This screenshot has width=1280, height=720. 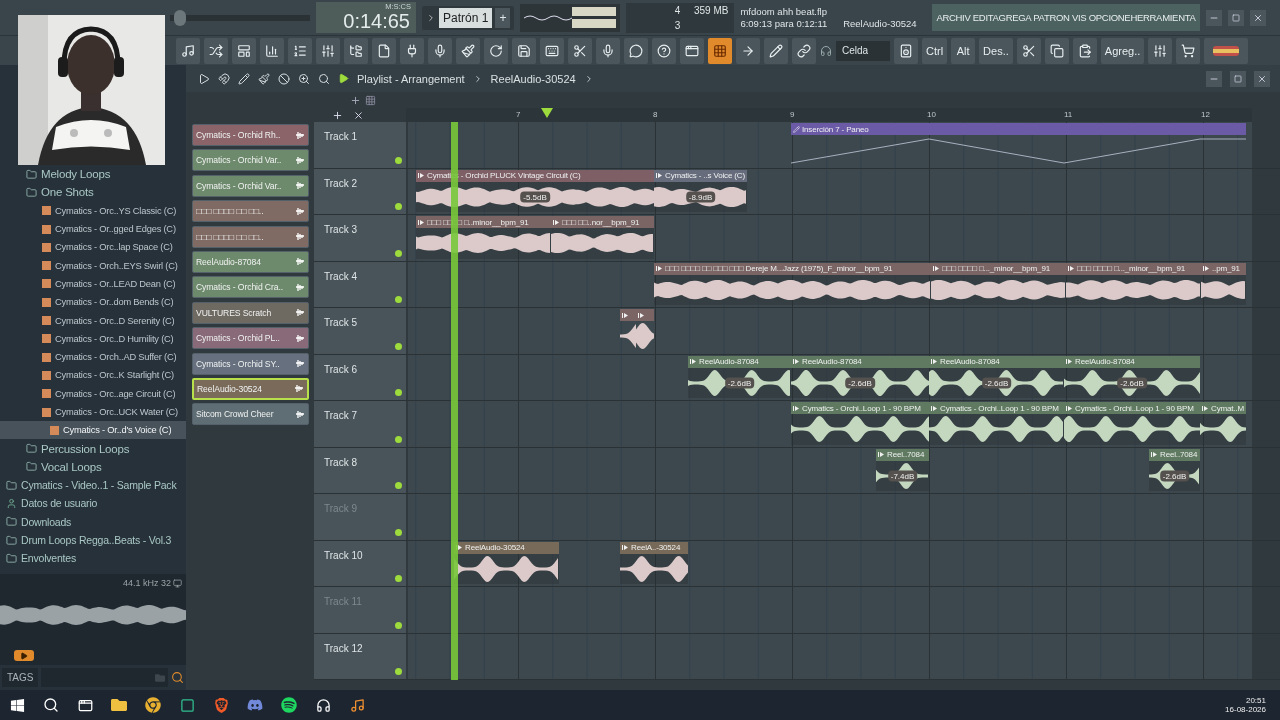 What do you see at coordinates (116, 210) in the screenshot?
I see `browser-file: Cymatics - Orc..YS Classic (C)` at bounding box center [116, 210].